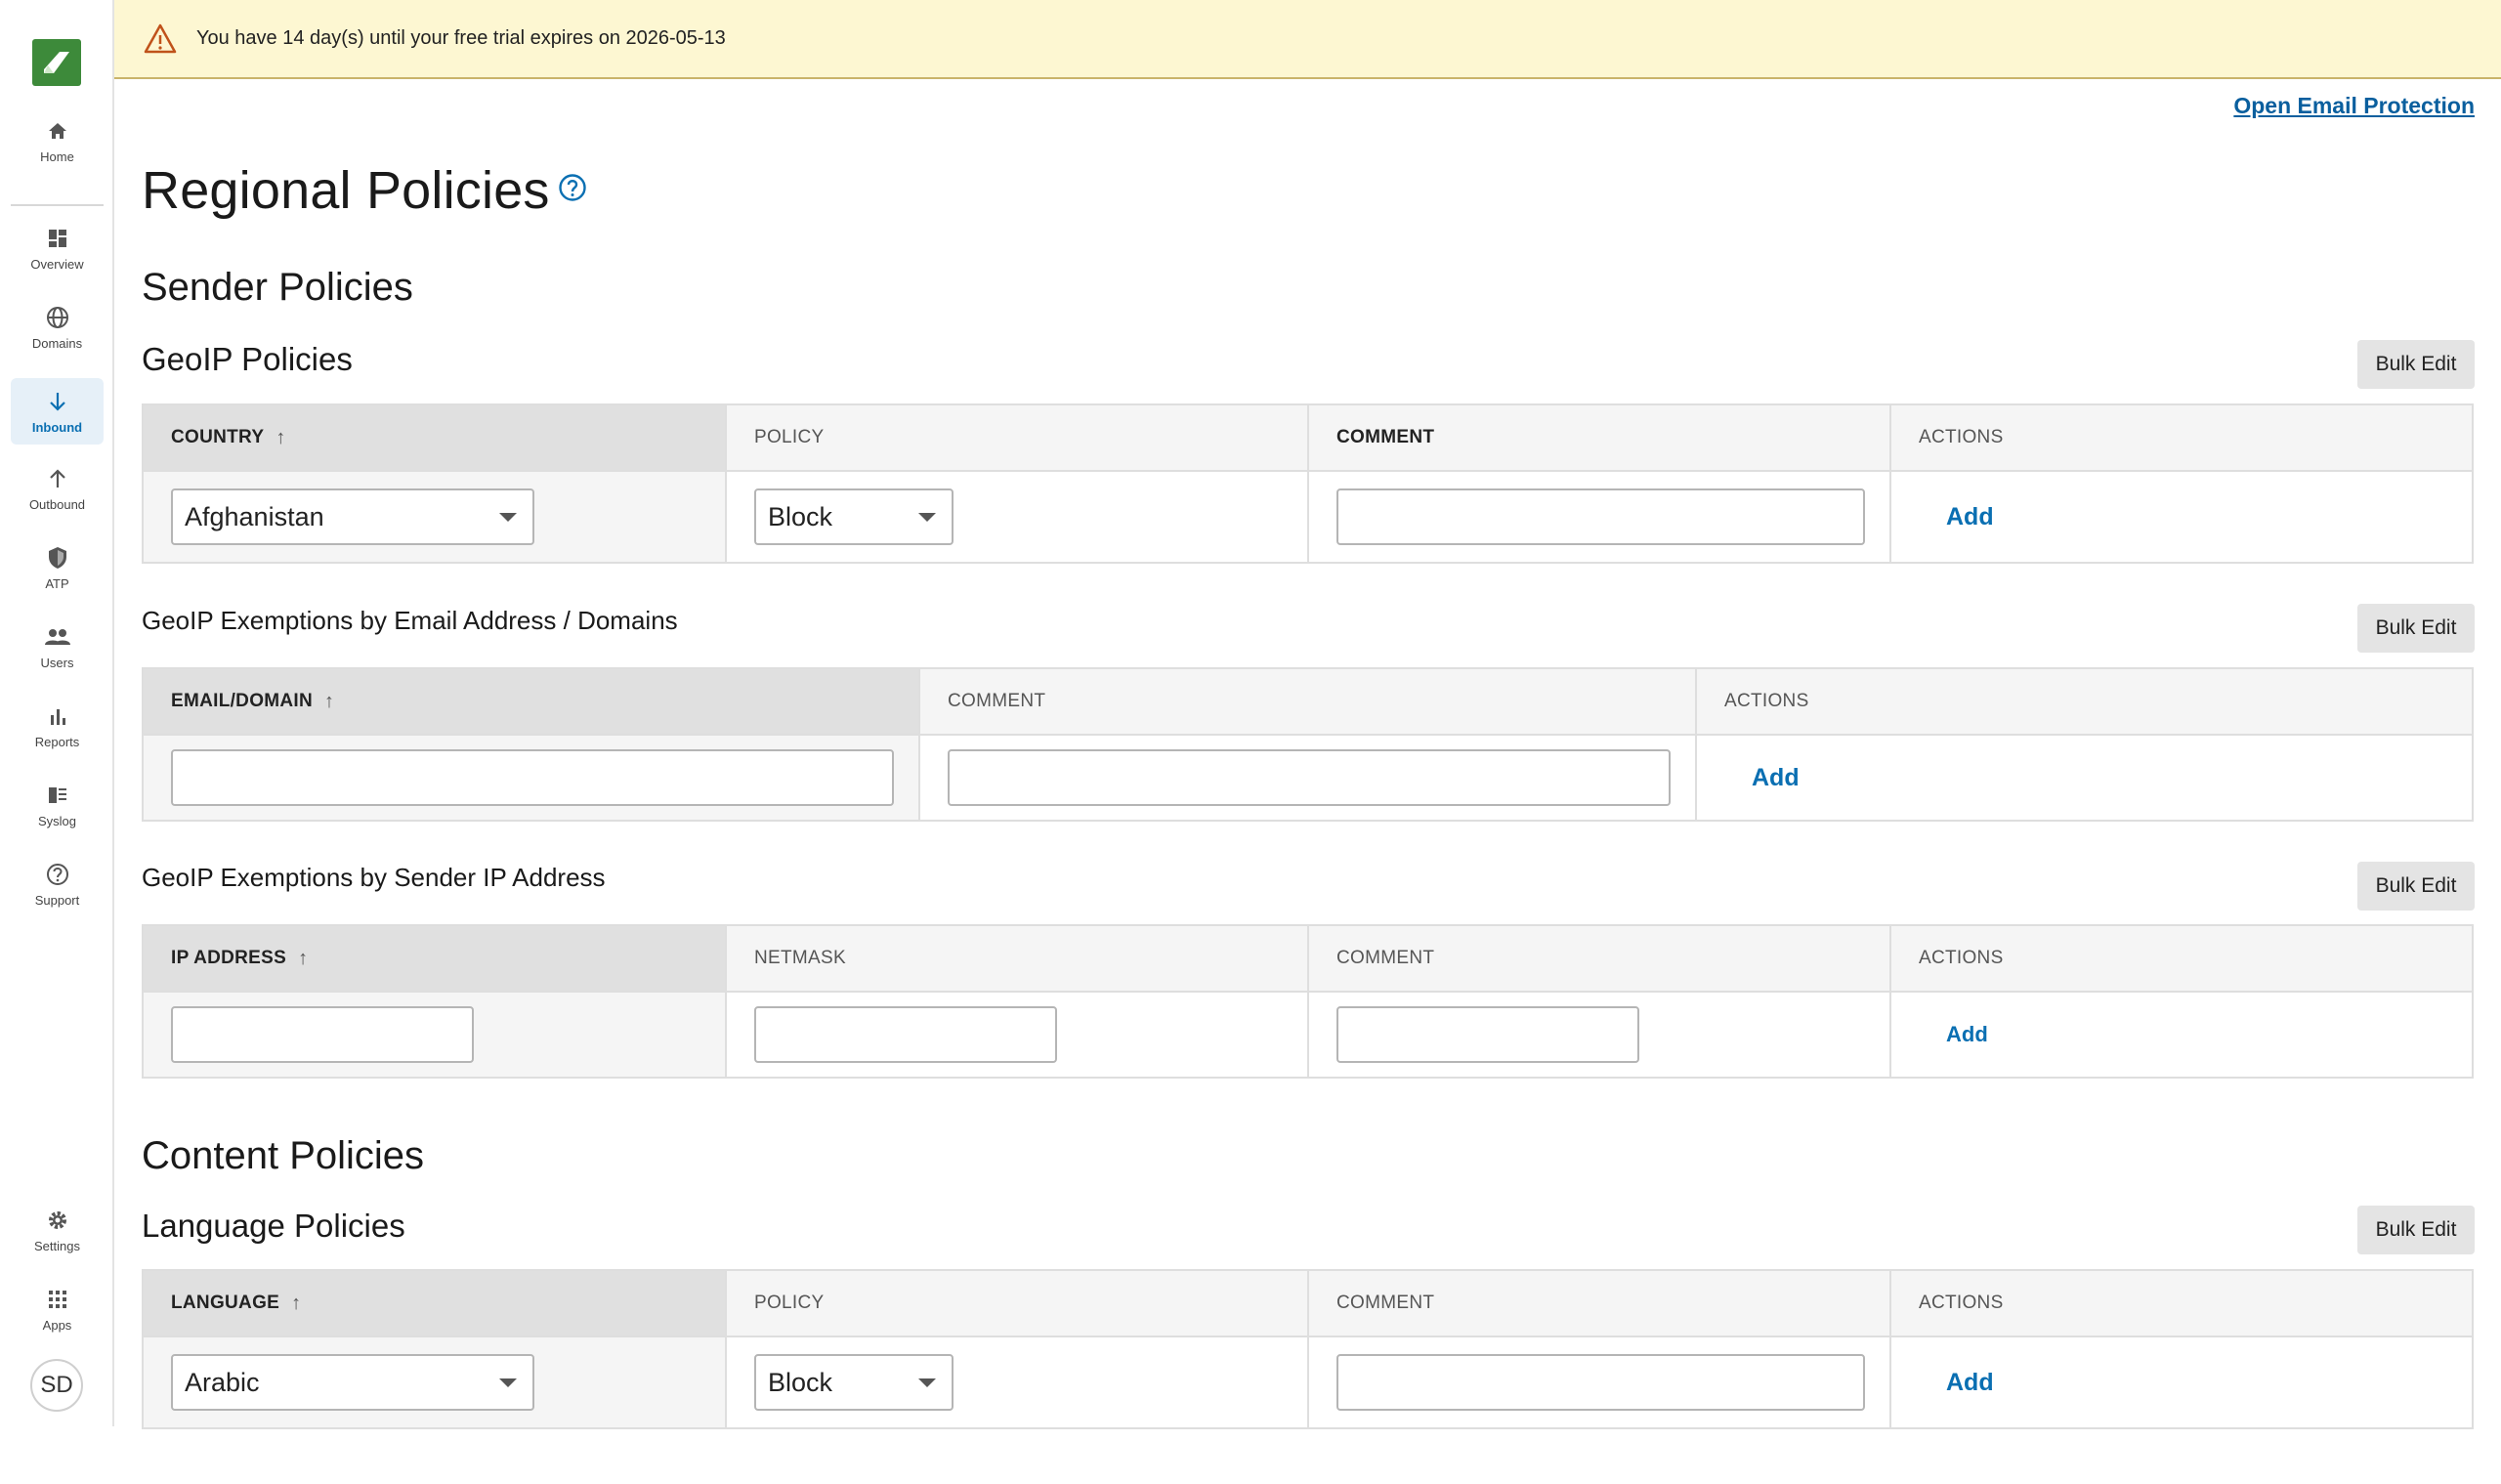  I want to click on table-row: Afghanistan Block Add, so click(1308, 517).